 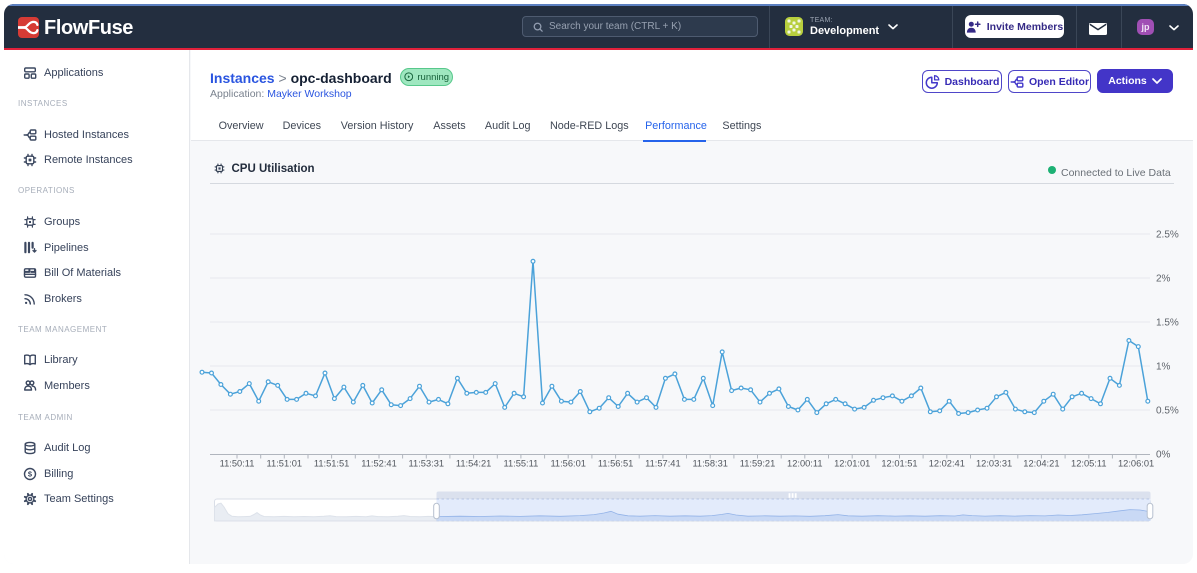 What do you see at coordinates (474, 464) in the screenshot?
I see `svg-text: 11:54:21` at bounding box center [474, 464].